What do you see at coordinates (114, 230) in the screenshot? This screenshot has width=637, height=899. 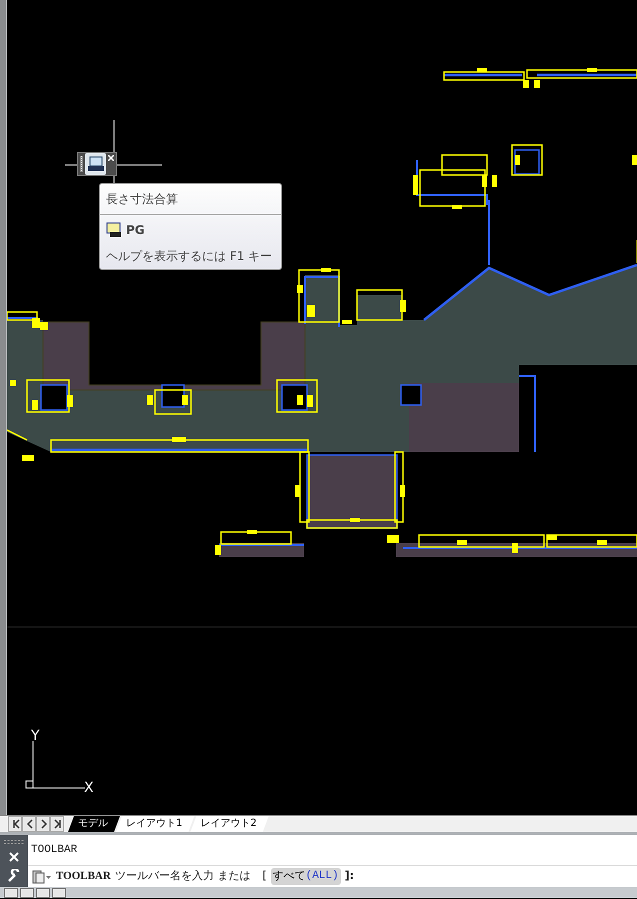 I see `command-icon` at bounding box center [114, 230].